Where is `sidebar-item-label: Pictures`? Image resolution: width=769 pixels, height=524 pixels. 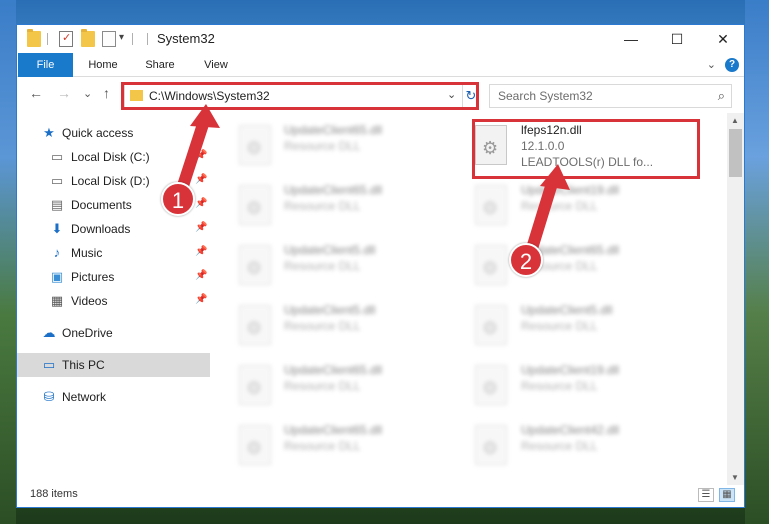
sidebar-item-label: Pictures is located at coordinates (93, 277).